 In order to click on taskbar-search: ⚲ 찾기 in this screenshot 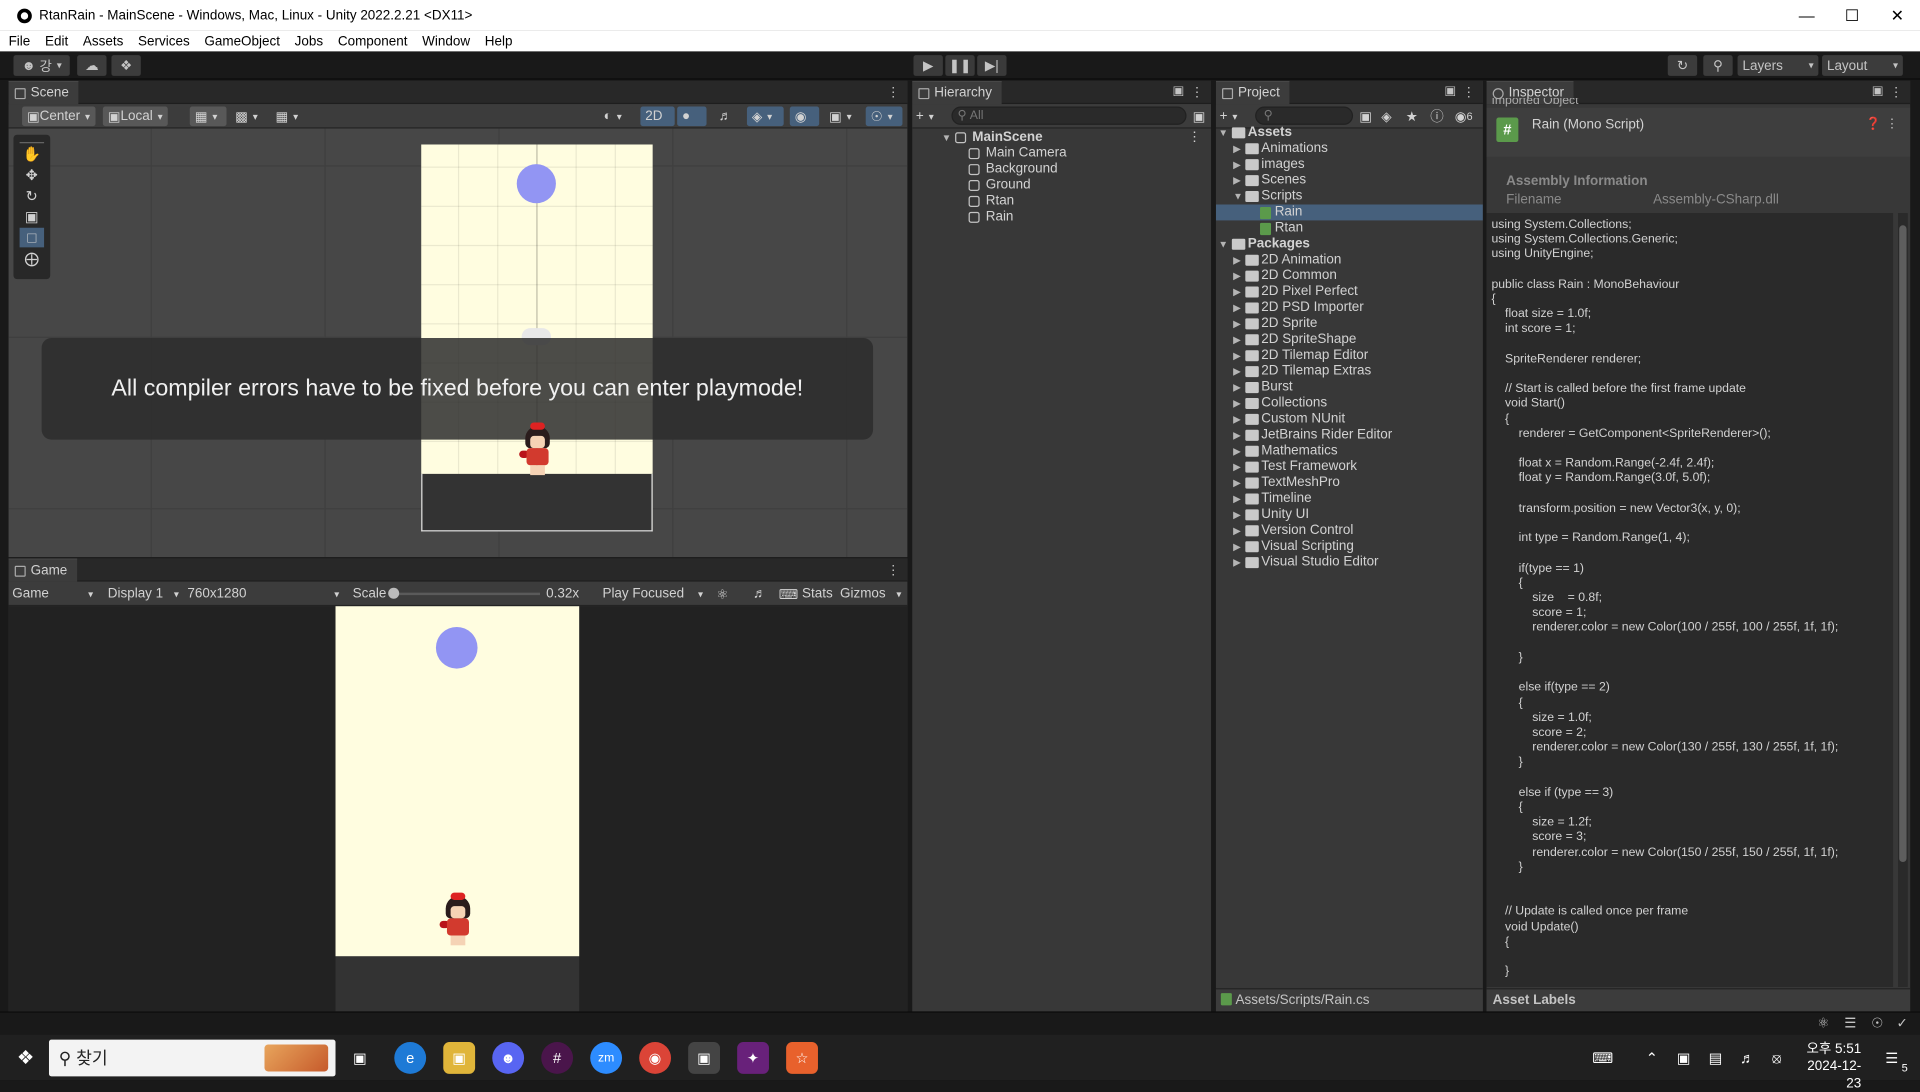, I will do `click(192, 1058)`.